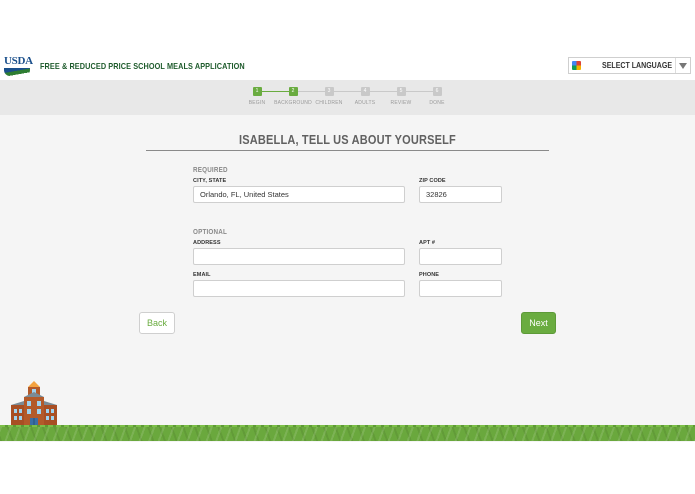 This screenshot has height=494, width=695. Describe the element at coordinates (429, 275) in the screenshot. I see `phone-label: PHONE` at that location.